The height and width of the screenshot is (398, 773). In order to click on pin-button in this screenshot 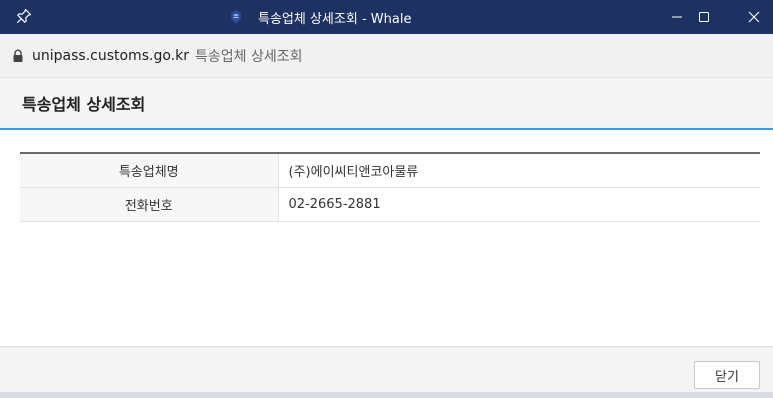, I will do `click(24, 16)`.